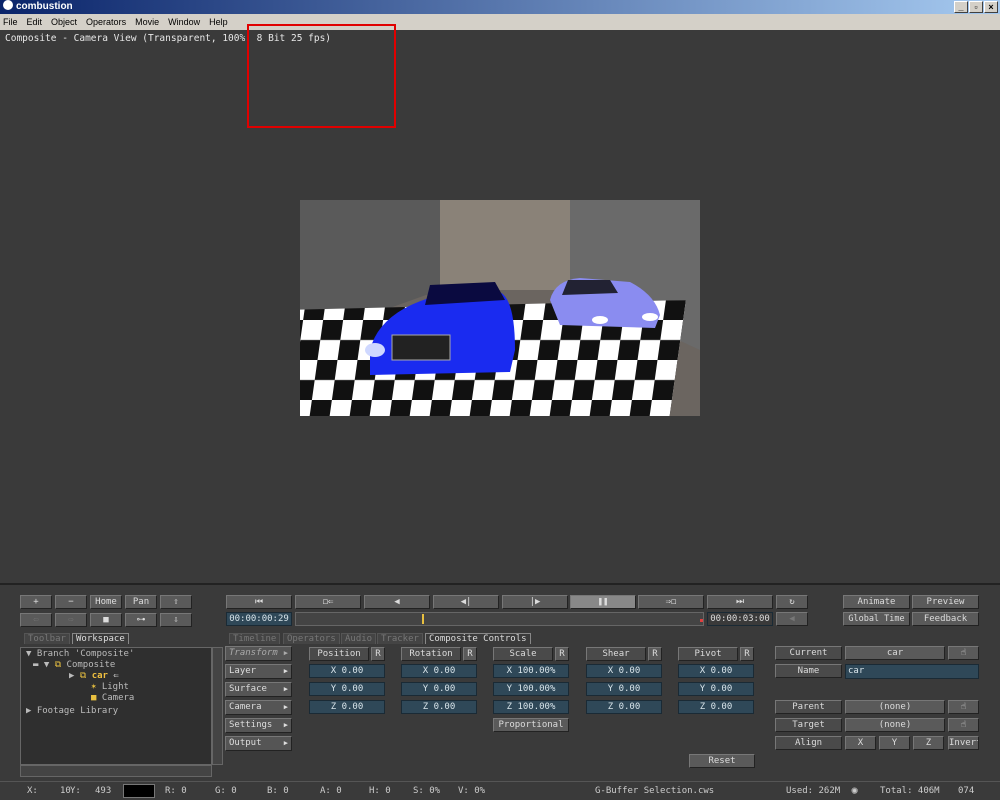 This screenshot has width=1000, height=800. What do you see at coordinates (894, 743) in the screenshot?
I see `align-y-button: Y` at bounding box center [894, 743].